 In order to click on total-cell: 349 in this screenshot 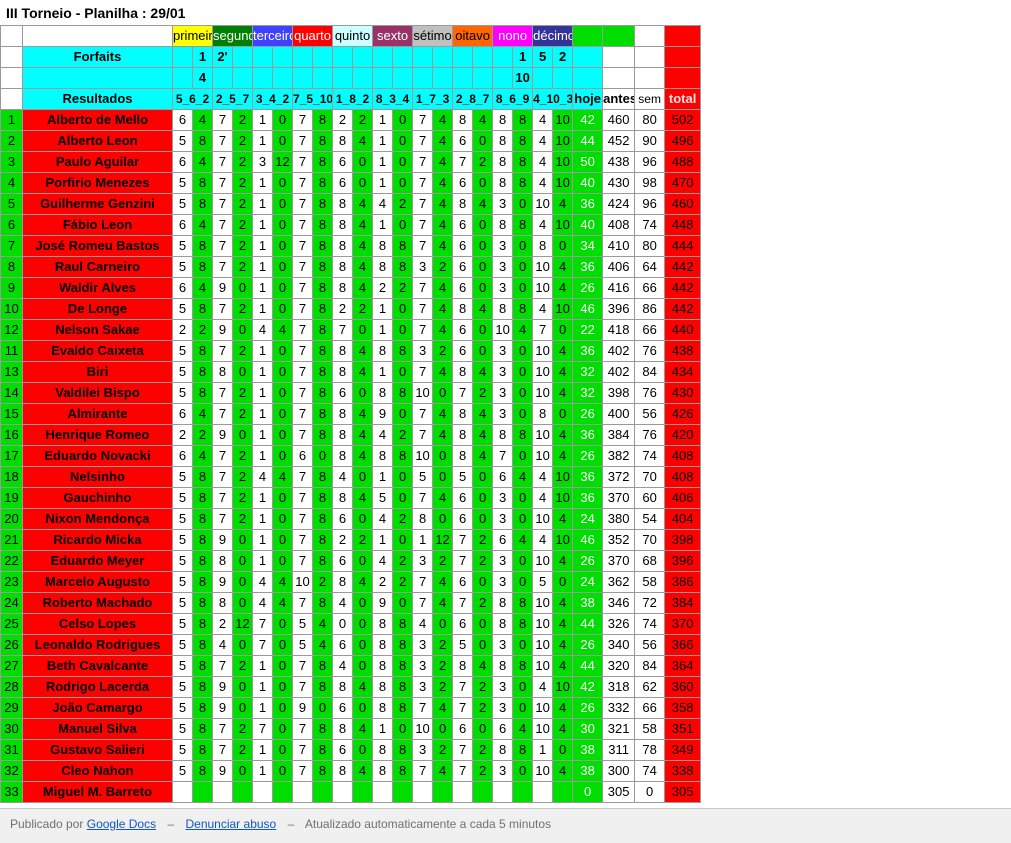, I will do `click(683, 750)`.